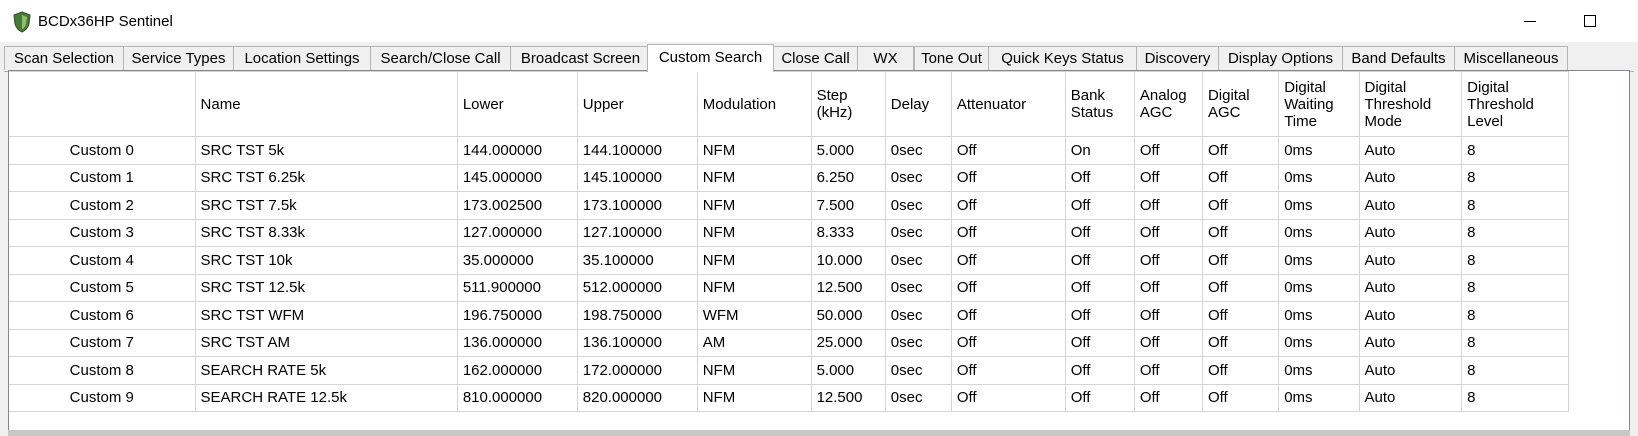 This screenshot has width=1638, height=436. I want to click on cell-upper: 512.000000, so click(637, 287).